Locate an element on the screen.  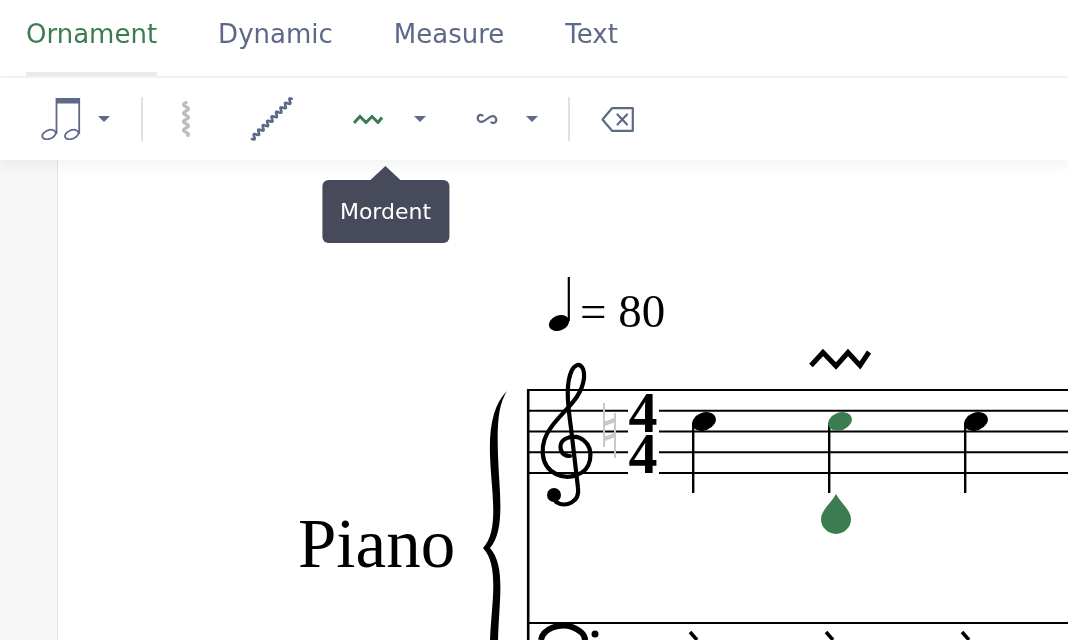
natural-sign-icon is located at coordinates (609, 430).